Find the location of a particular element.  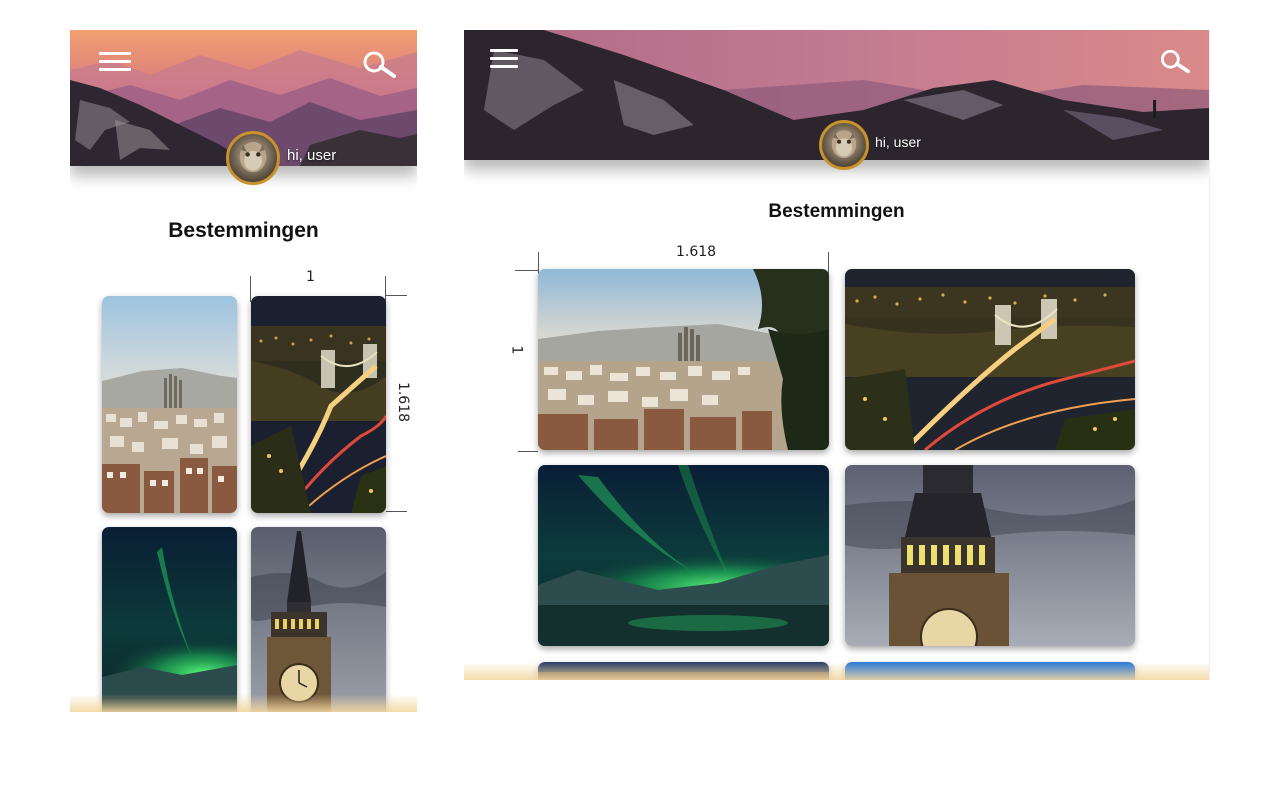

height-ratio-label: 1.618 is located at coordinates (403, 402).